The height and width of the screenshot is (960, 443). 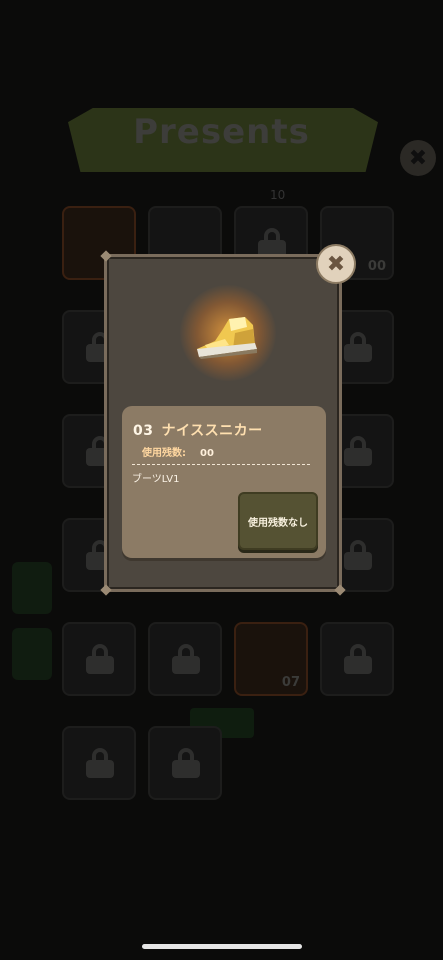 What do you see at coordinates (221, 132) in the screenshot?
I see `page-title: Presents` at bounding box center [221, 132].